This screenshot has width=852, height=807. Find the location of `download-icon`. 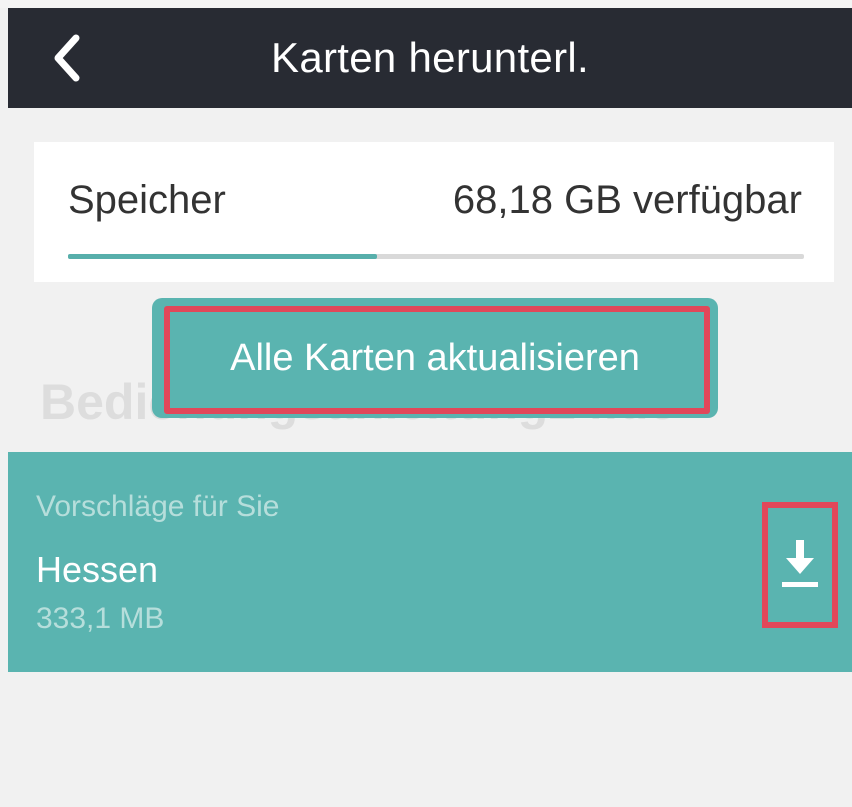

download-icon is located at coordinates (800, 564).